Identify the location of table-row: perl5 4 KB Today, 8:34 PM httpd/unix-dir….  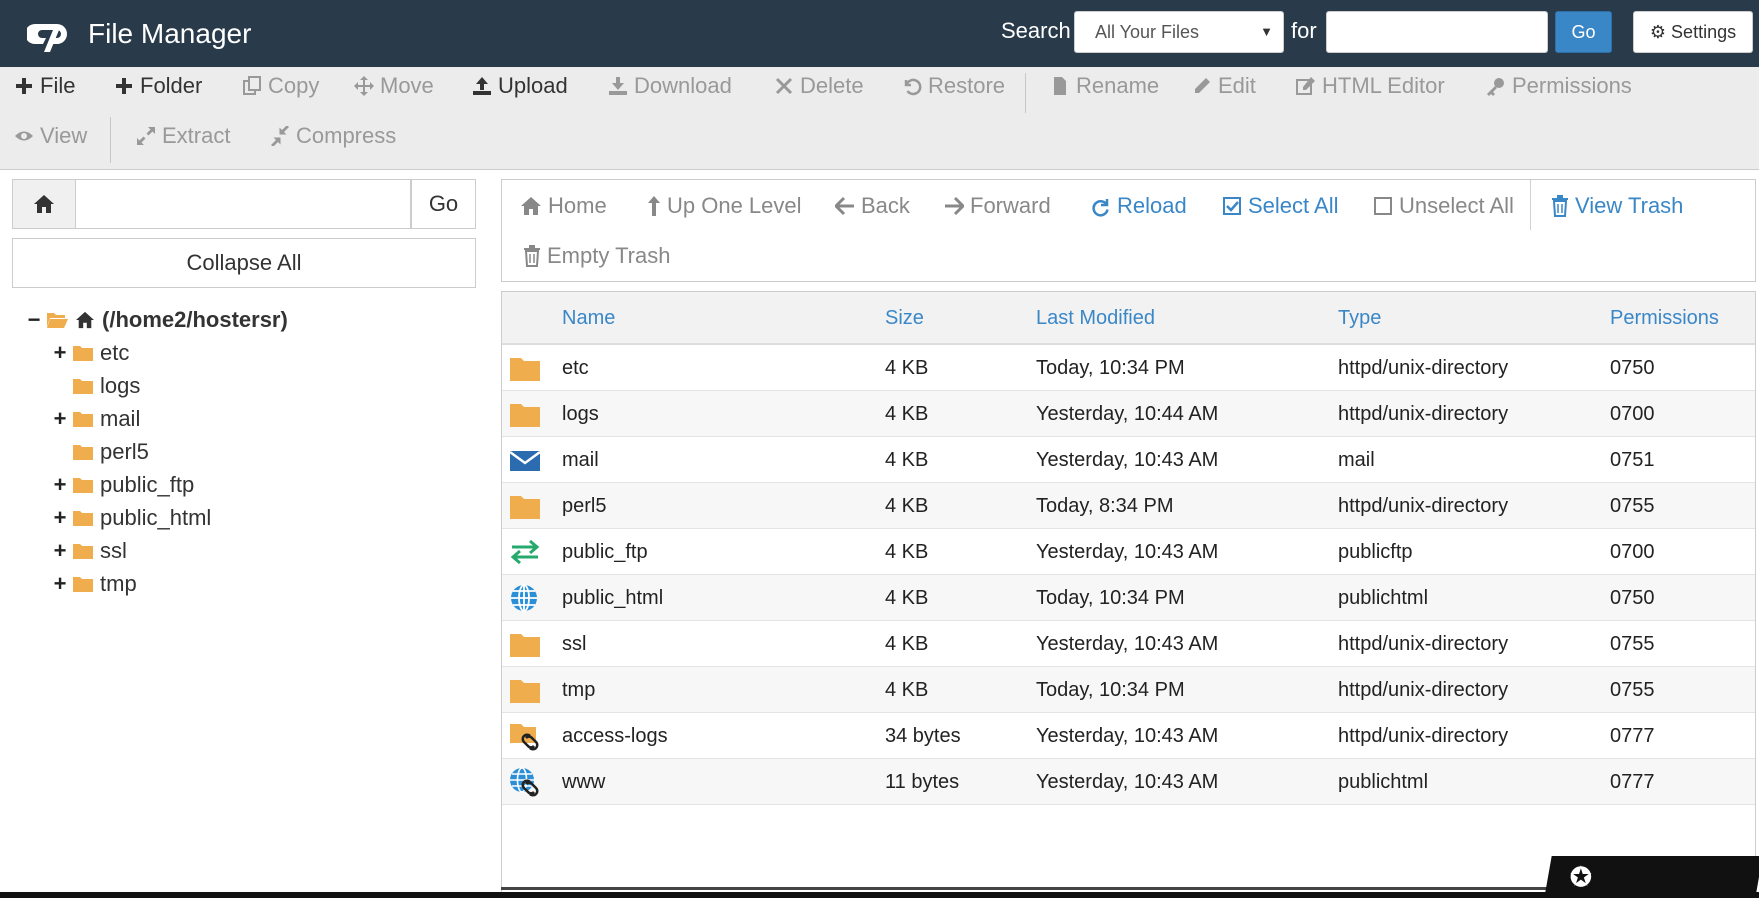
(1128, 506).